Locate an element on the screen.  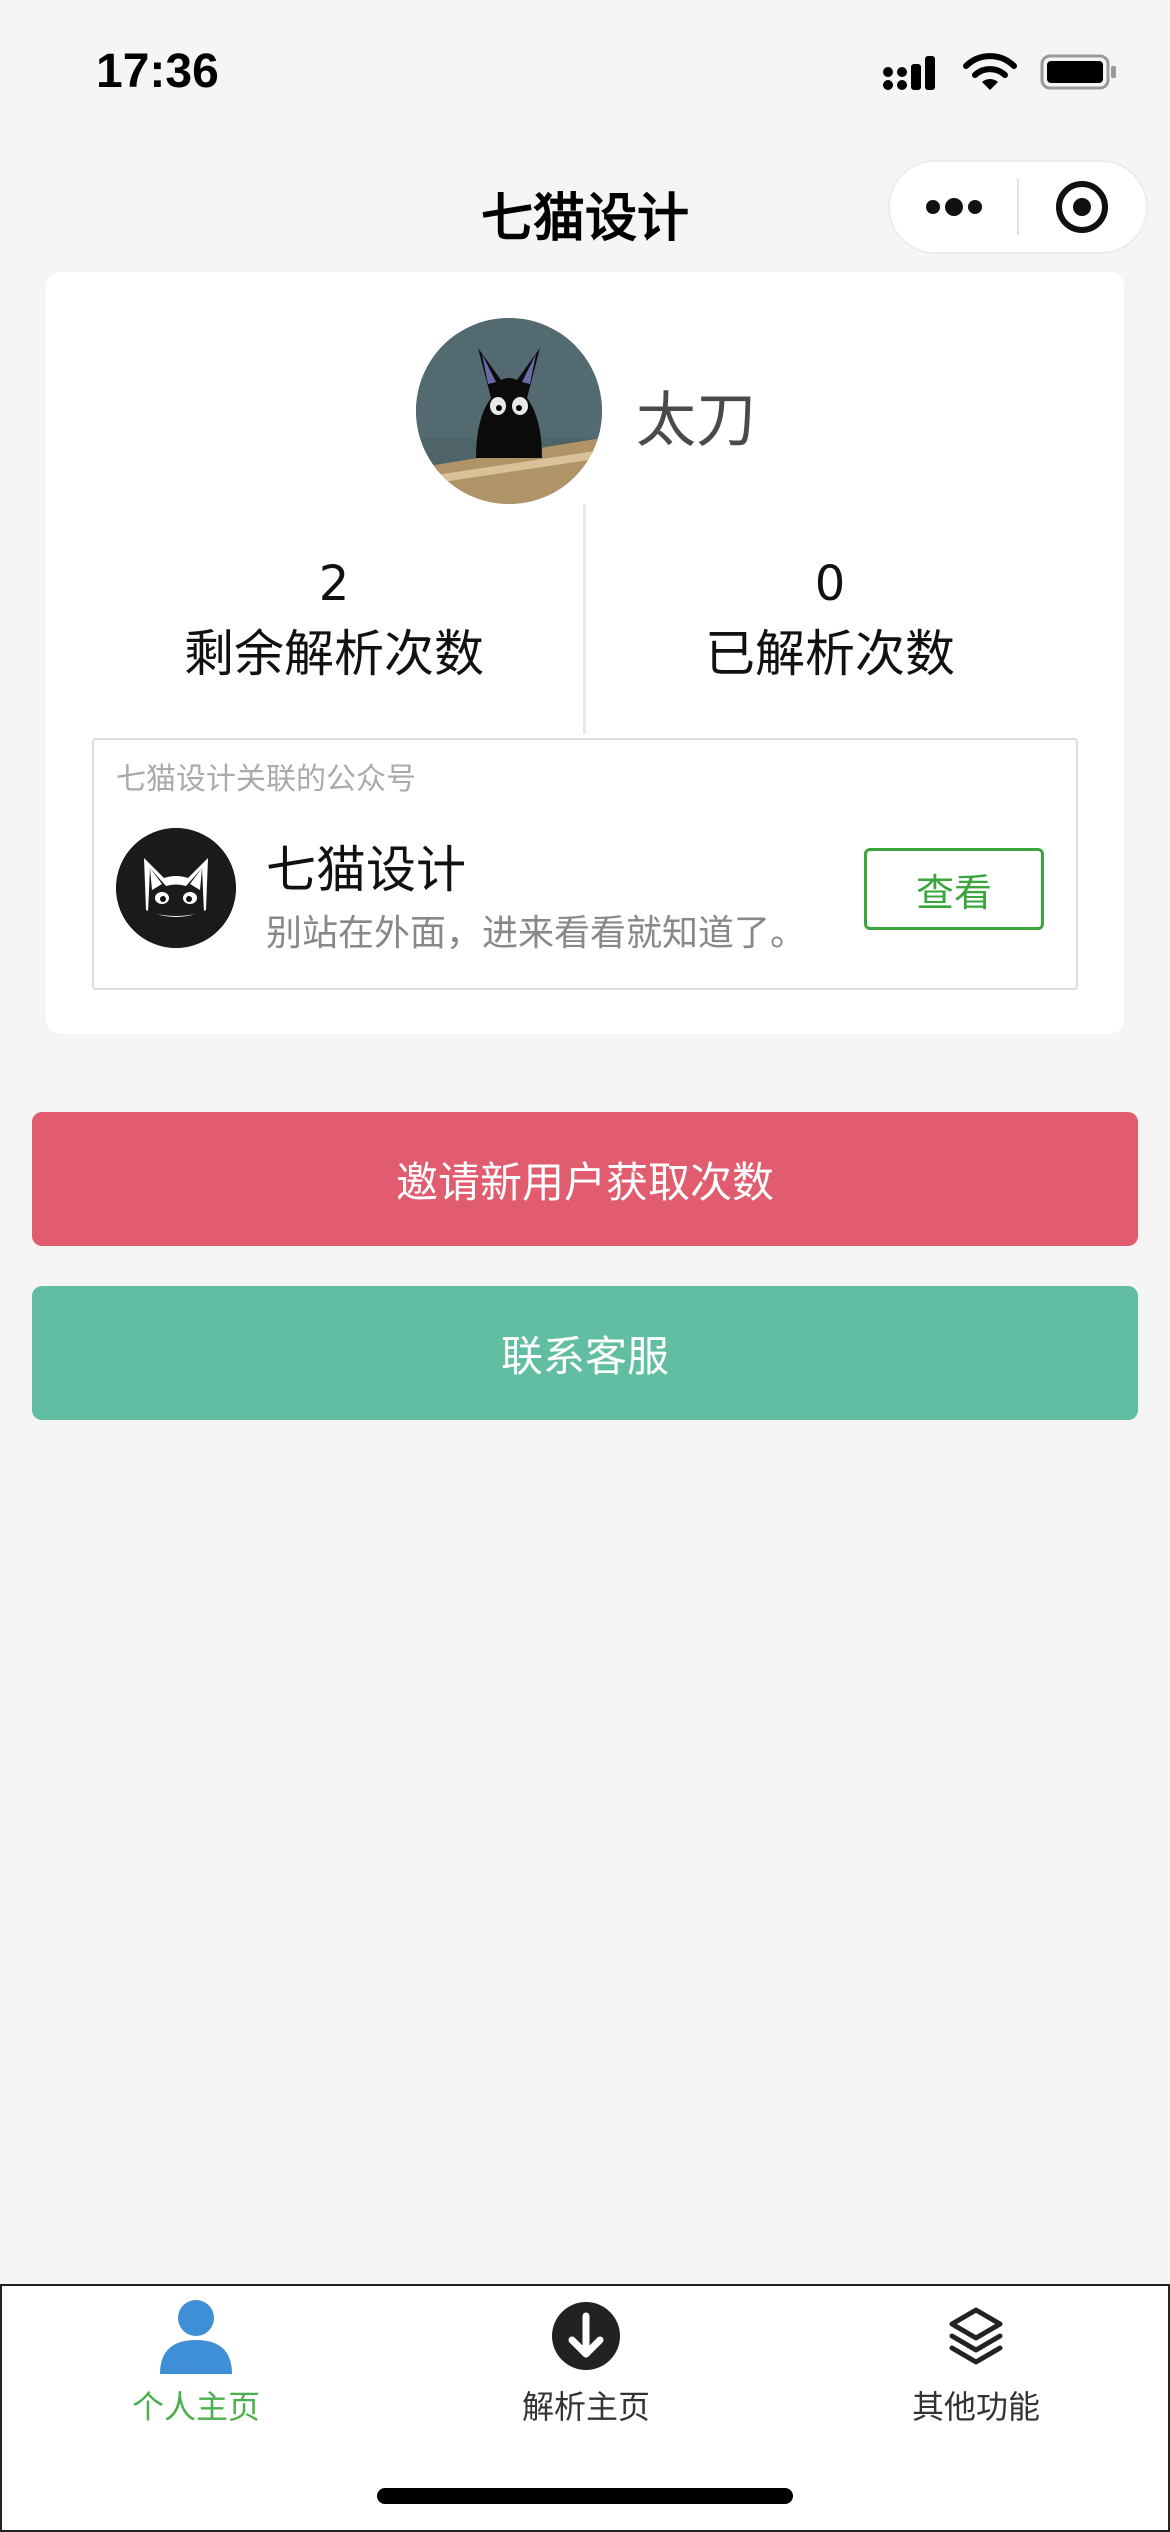
parsed-count-value: 0 is located at coordinates (830, 584).